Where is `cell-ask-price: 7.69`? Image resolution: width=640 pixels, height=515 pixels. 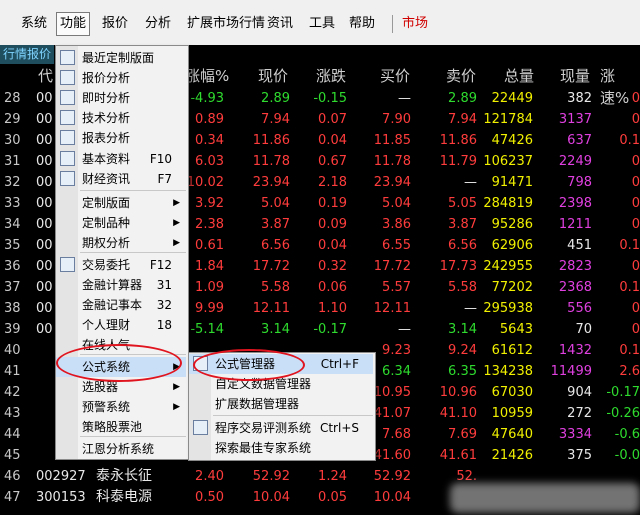
cell-ask-price: 7.69 is located at coordinates (462, 434).